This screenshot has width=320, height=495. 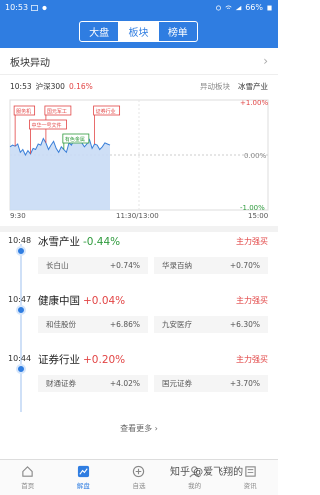 What do you see at coordinates (60, 172) in the screenshot?
I see `series-area` at bounding box center [60, 172].